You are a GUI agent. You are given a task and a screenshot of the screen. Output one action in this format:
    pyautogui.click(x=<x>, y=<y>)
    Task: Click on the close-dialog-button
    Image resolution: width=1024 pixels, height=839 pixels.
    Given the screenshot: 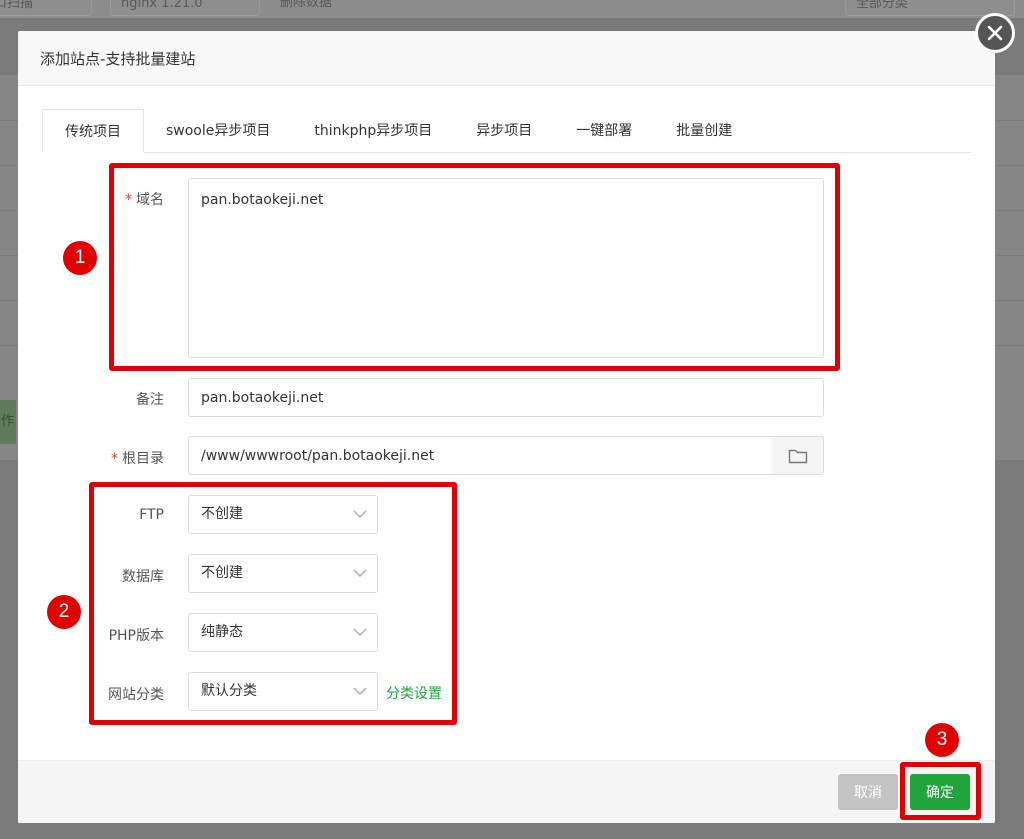 What is the action you would take?
    pyautogui.click(x=995, y=33)
    